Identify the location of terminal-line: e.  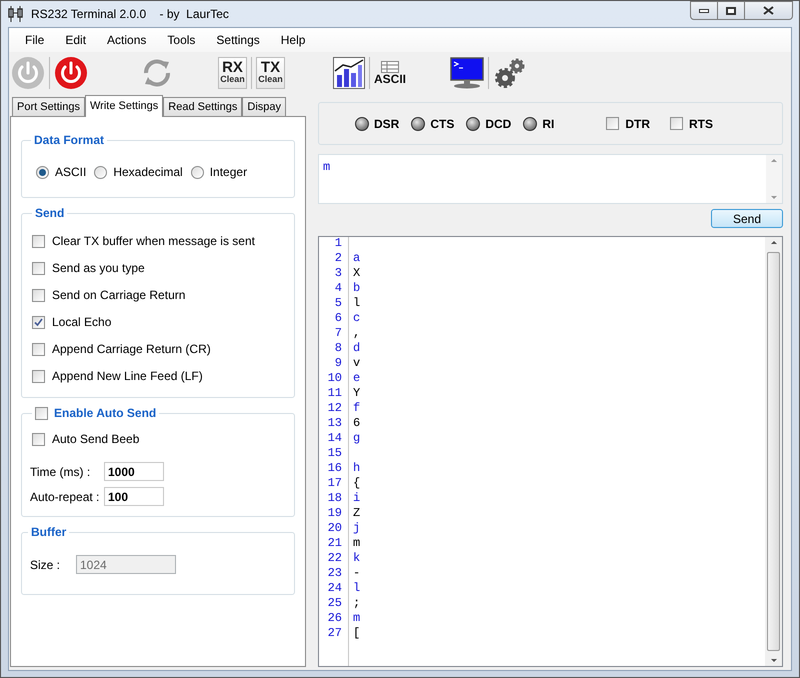
(357, 378).